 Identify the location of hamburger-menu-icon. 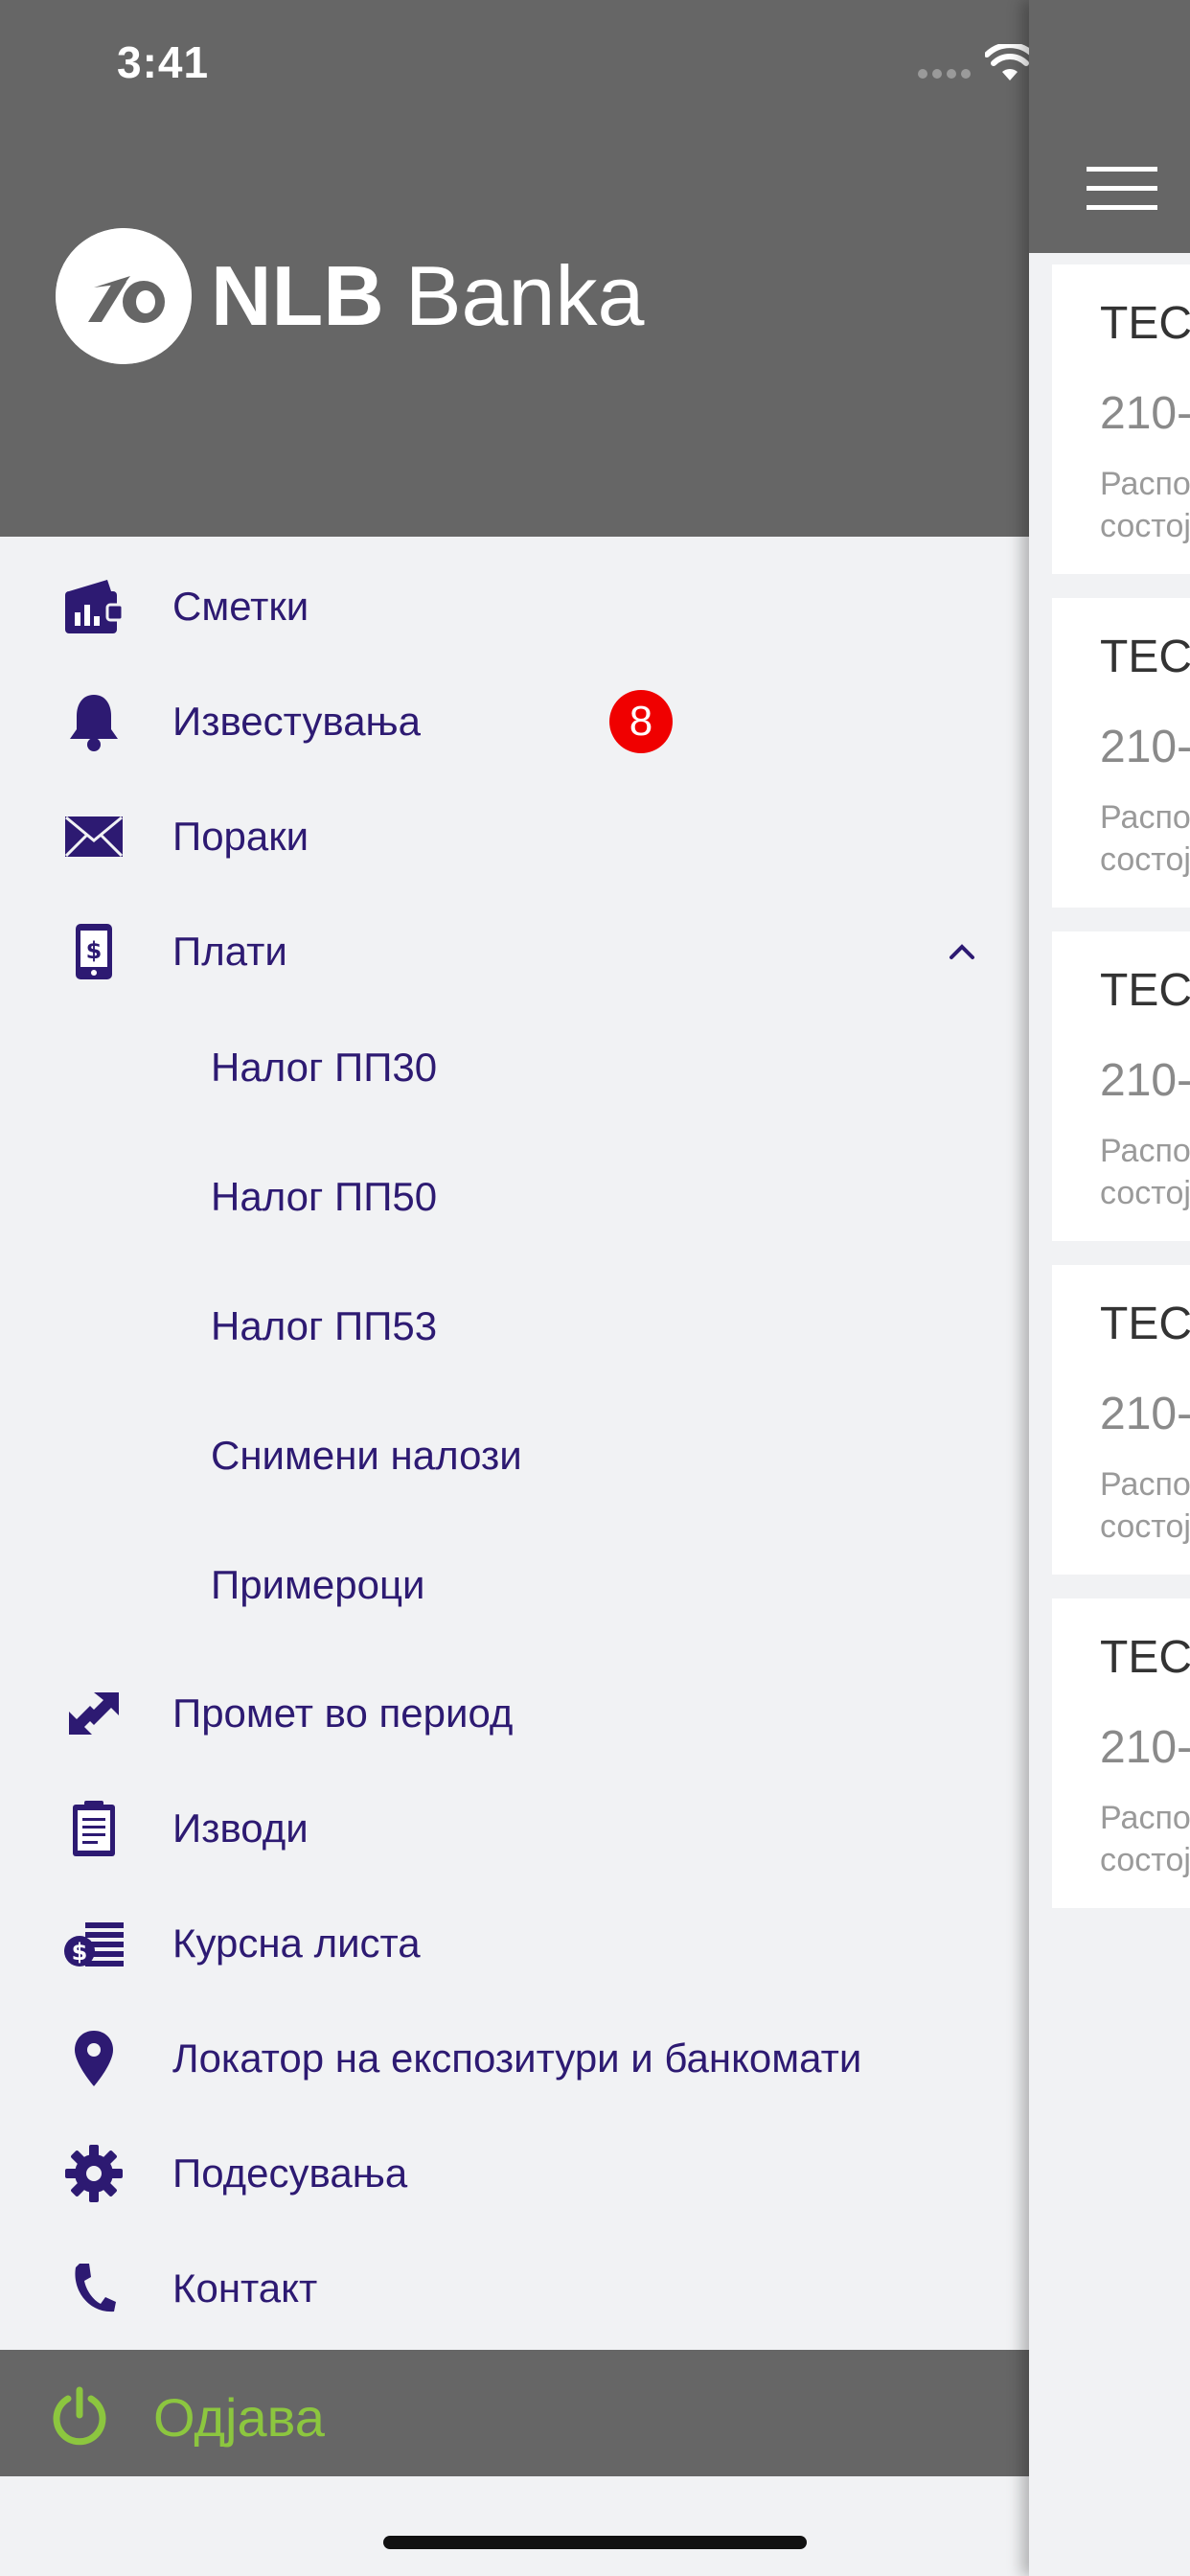
(1122, 189).